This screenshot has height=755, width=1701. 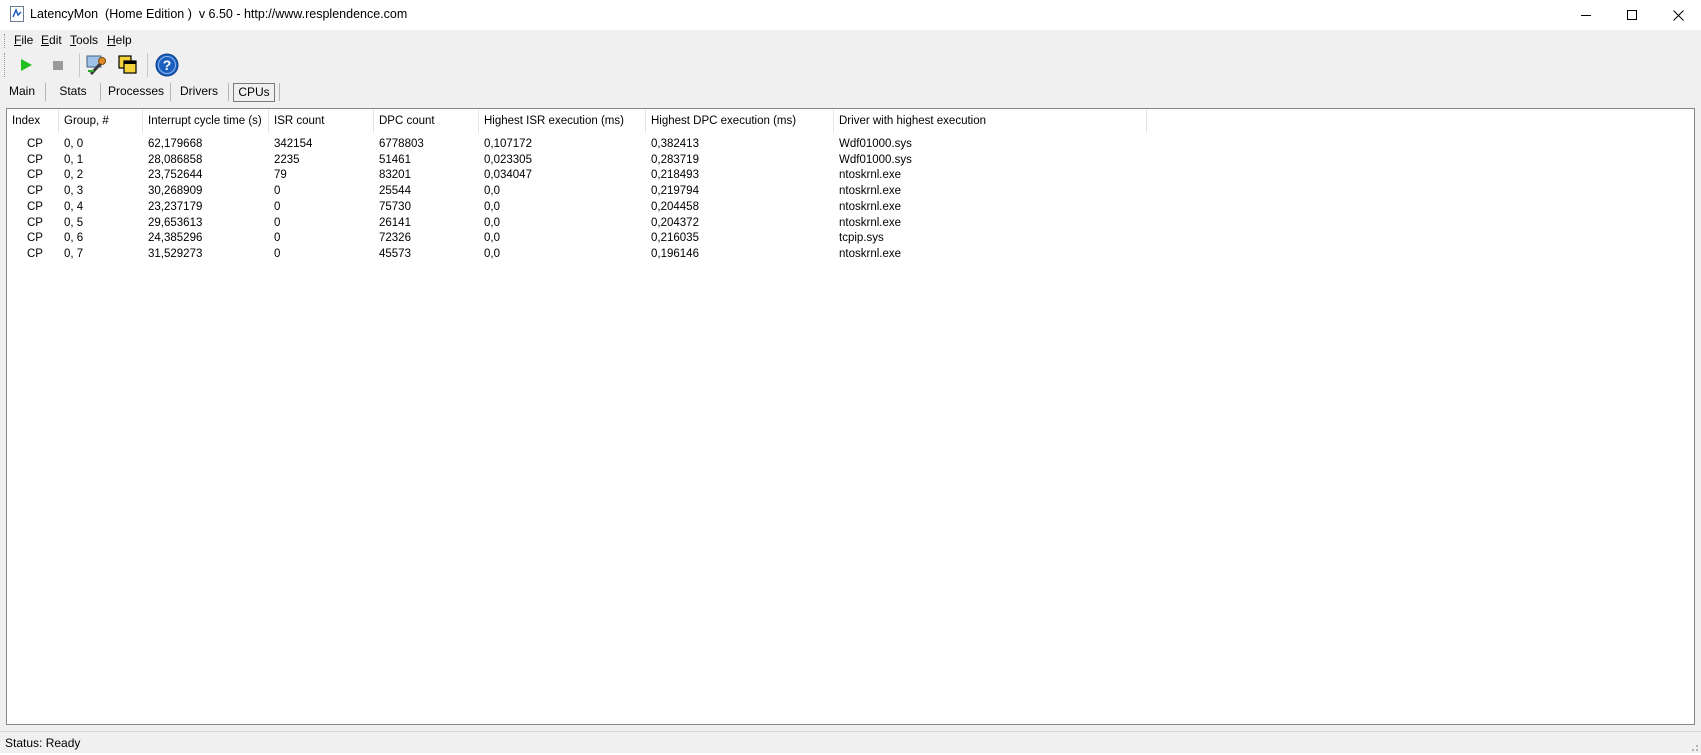 I want to click on cell-interrupt-cycle-time: 30,268909, so click(x=175, y=191).